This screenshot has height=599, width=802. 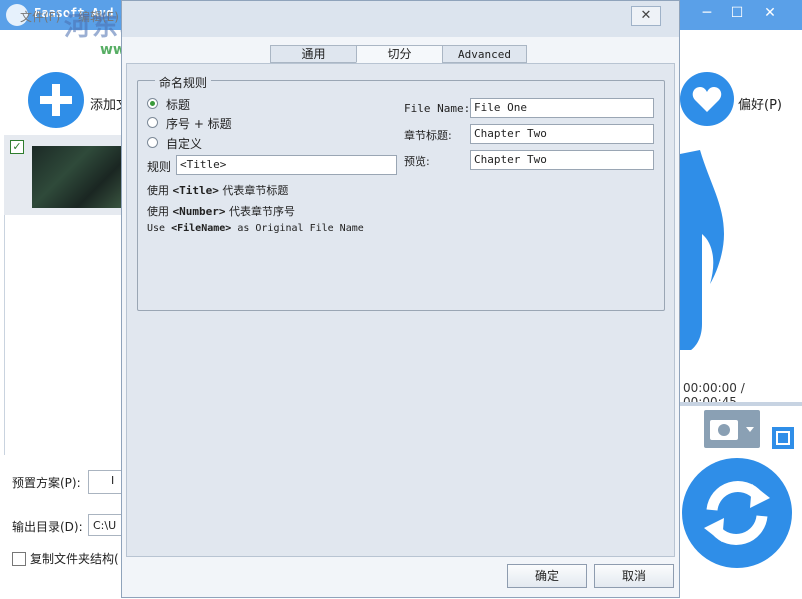 What do you see at coordinates (297, 228) in the screenshot?
I see `hint-filename-post: as Original File Name` at bounding box center [297, 228].